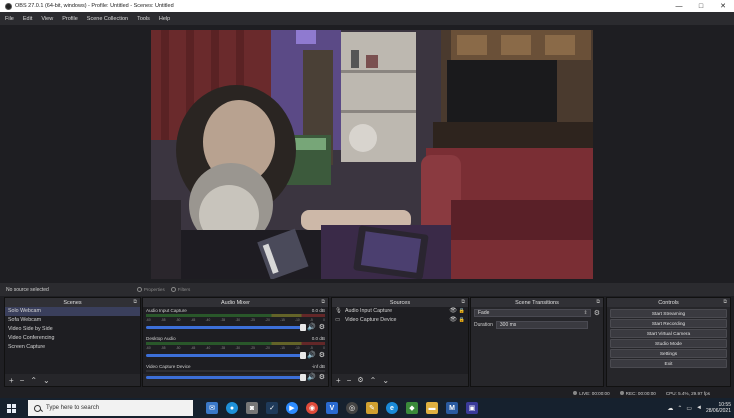 The height and width of the screenshot is (418, 734). I want to click on start-recording-button: Start Recording, so click(668, 323).